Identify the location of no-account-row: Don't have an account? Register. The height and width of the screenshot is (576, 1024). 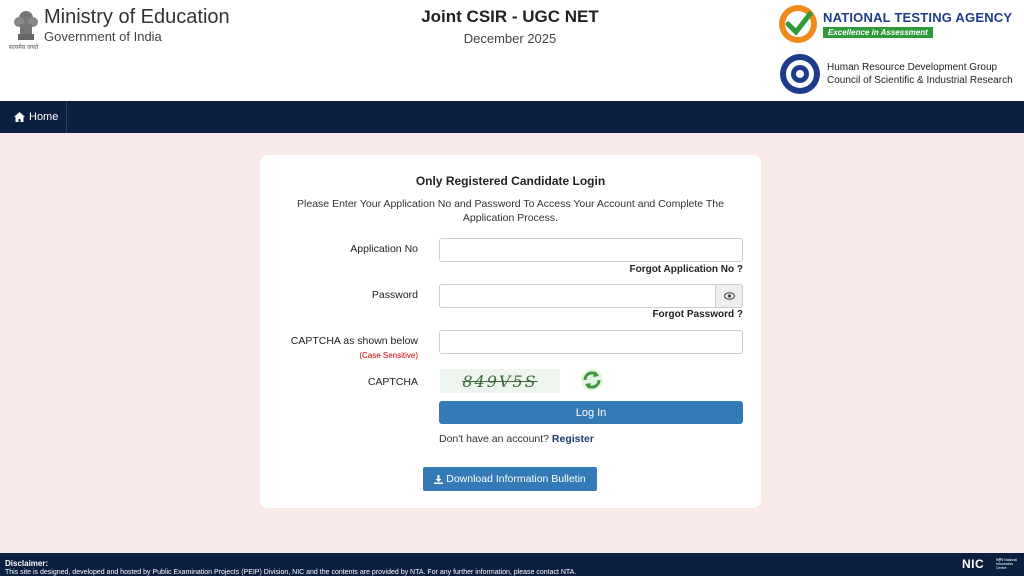
(516, 439).